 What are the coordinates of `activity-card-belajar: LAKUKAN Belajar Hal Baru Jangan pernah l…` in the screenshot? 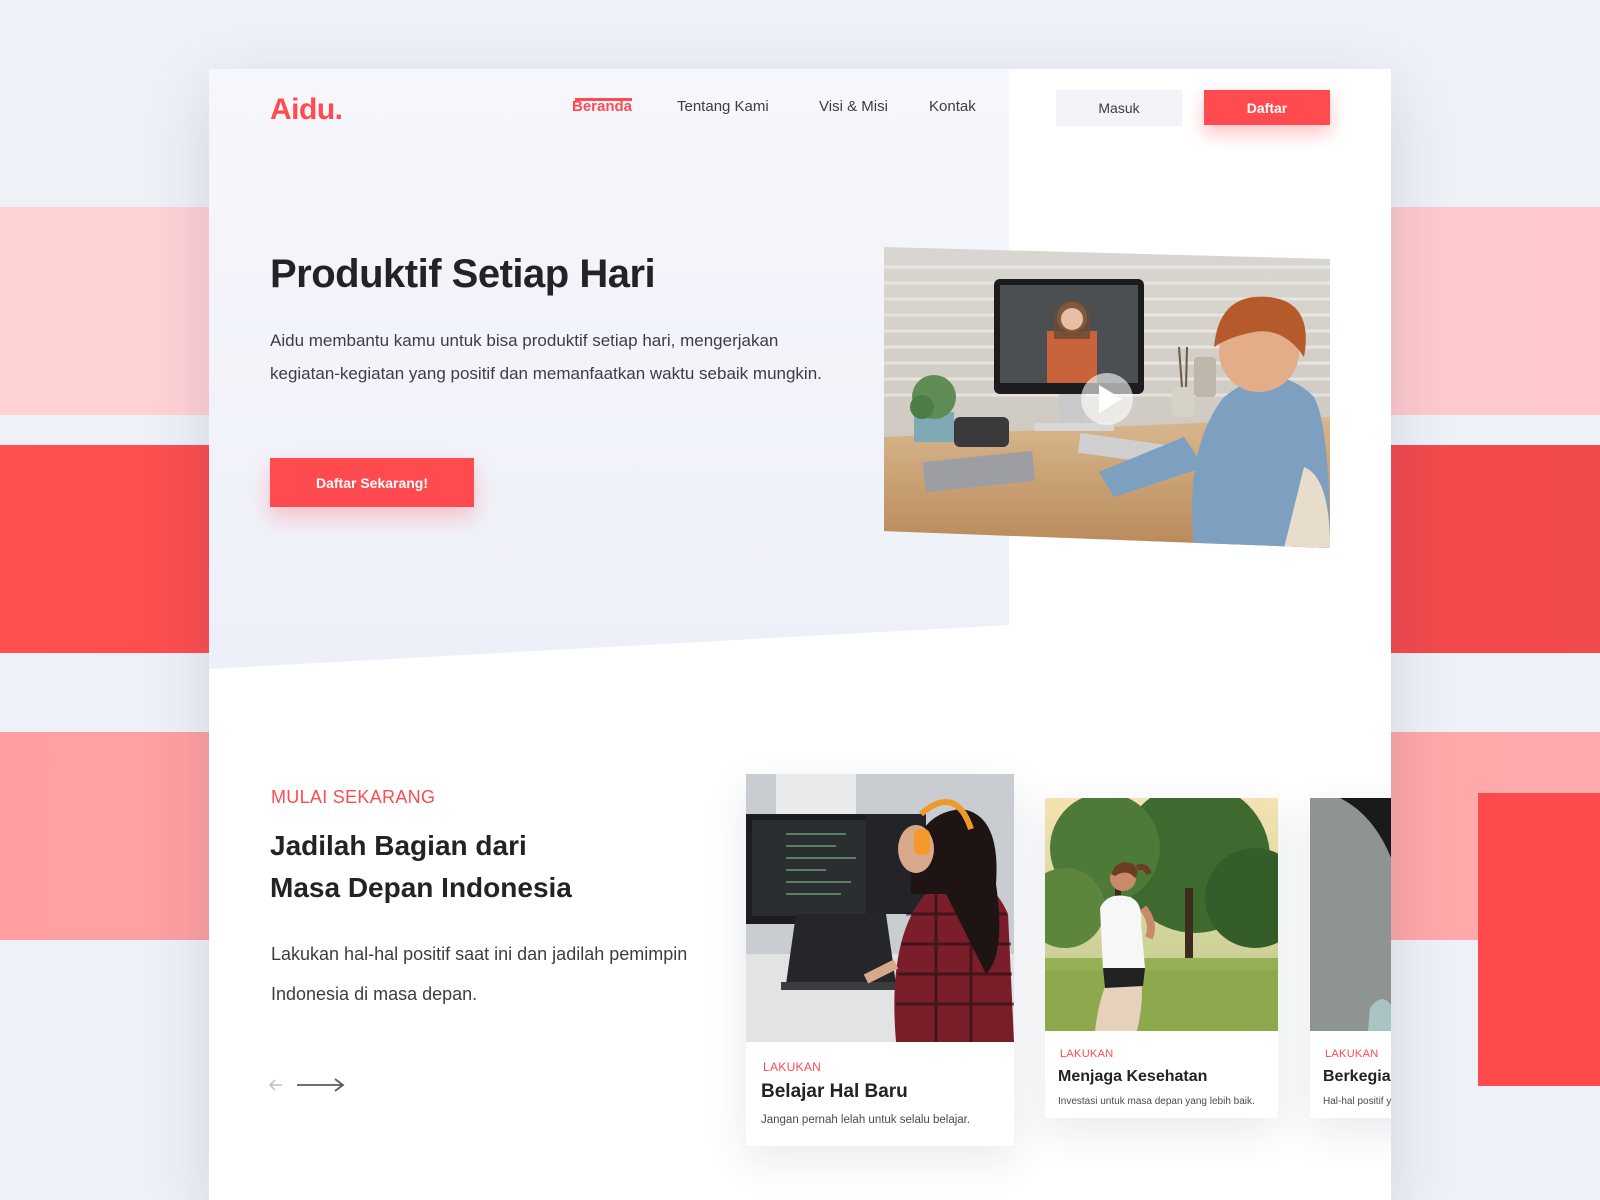 It's located at (880, 960).